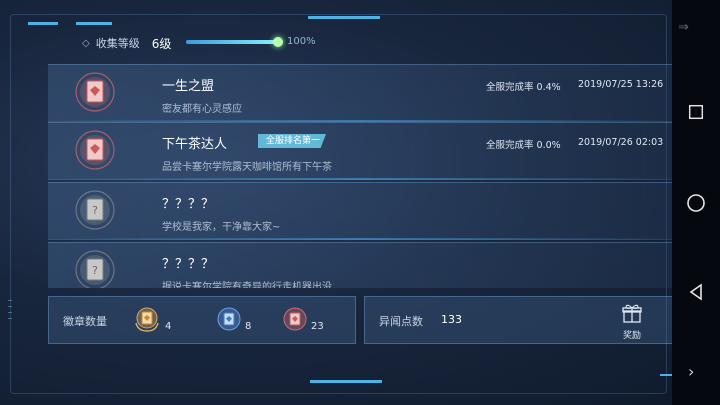  I want to click on achievement-completion-rate: 全服完成率 0.0%, so click(523, 145).